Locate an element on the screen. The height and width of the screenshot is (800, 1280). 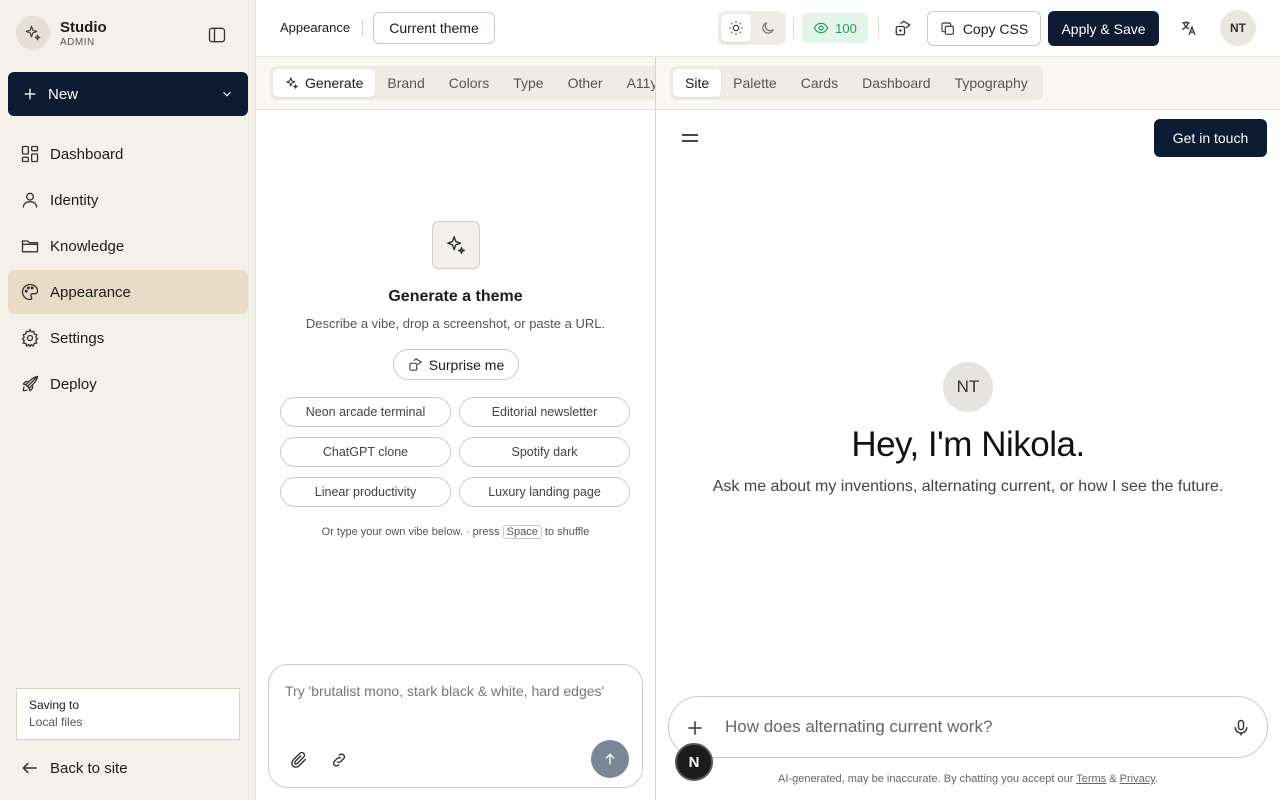
attach-icon is located at coordinates (299, 760).